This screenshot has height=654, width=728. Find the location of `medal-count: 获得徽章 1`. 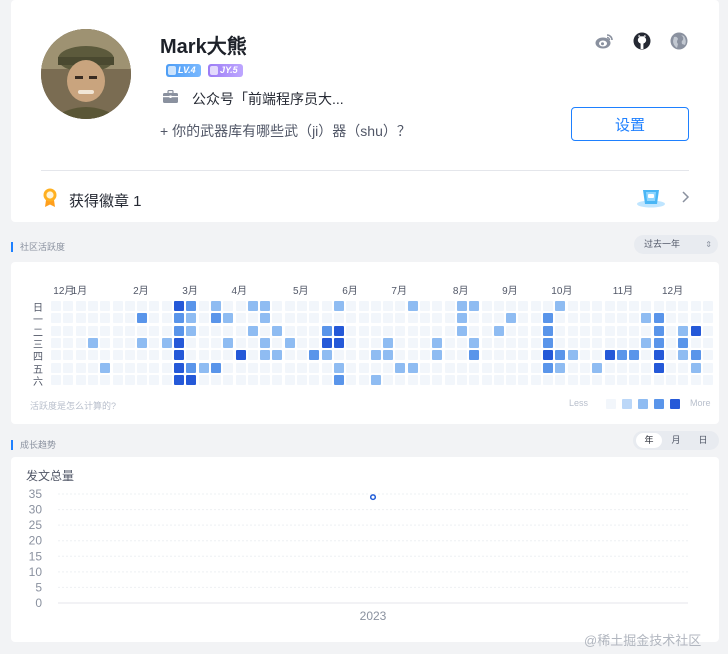

medal-count: 获得徽章 1 is located at coordinates (105, 200).